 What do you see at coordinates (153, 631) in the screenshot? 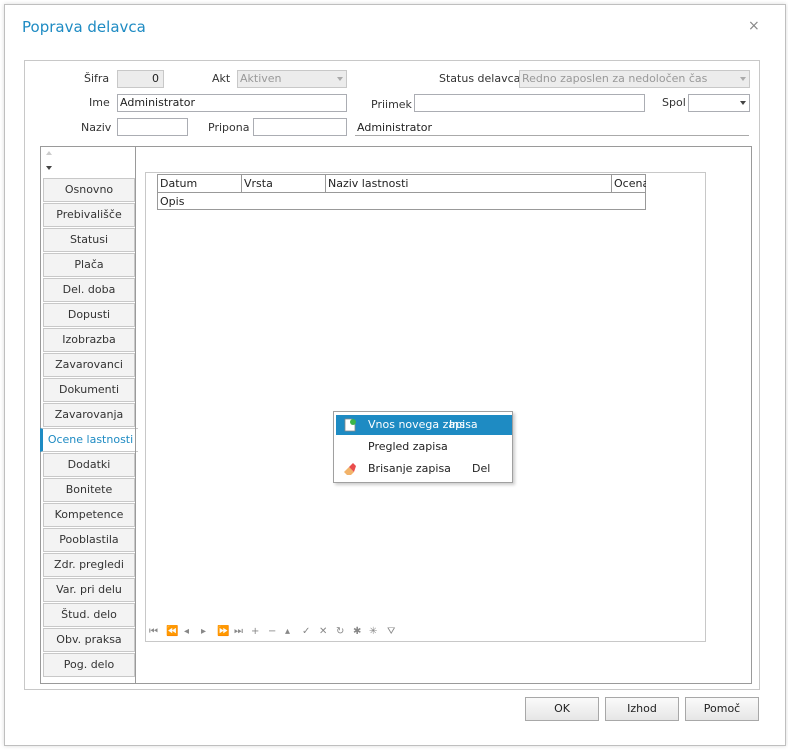
I see `first-page-icon: ⏮` at bounding box center [153, 631].